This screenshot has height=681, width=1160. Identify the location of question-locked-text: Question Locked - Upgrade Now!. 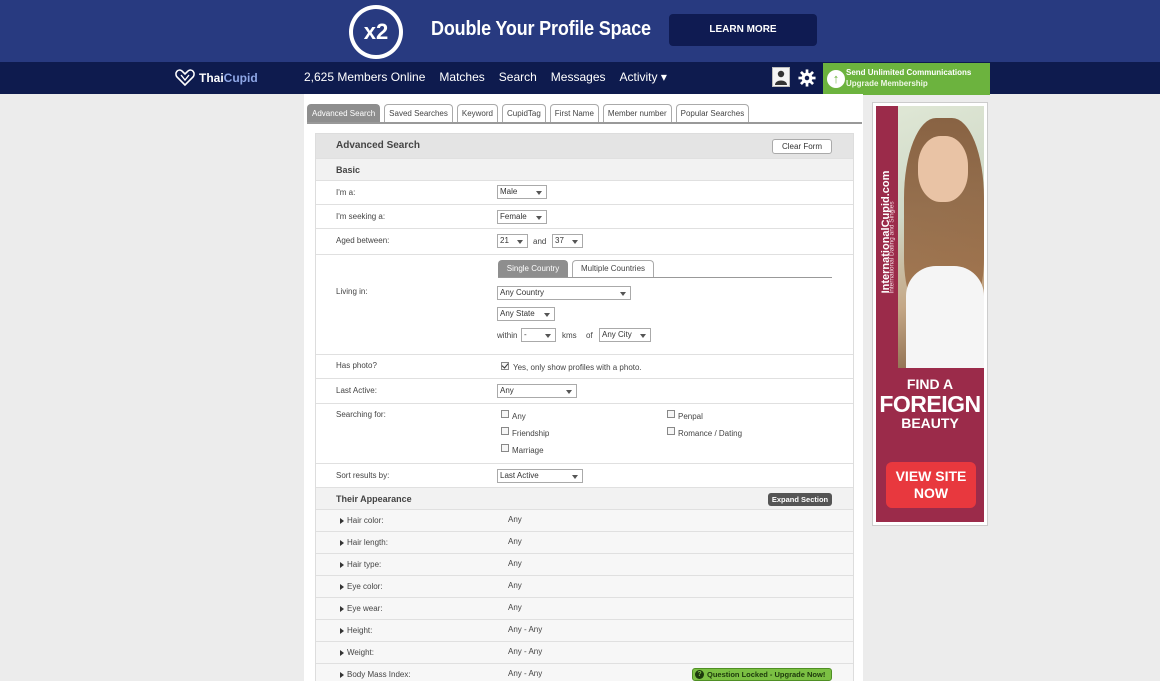
(766, 674).